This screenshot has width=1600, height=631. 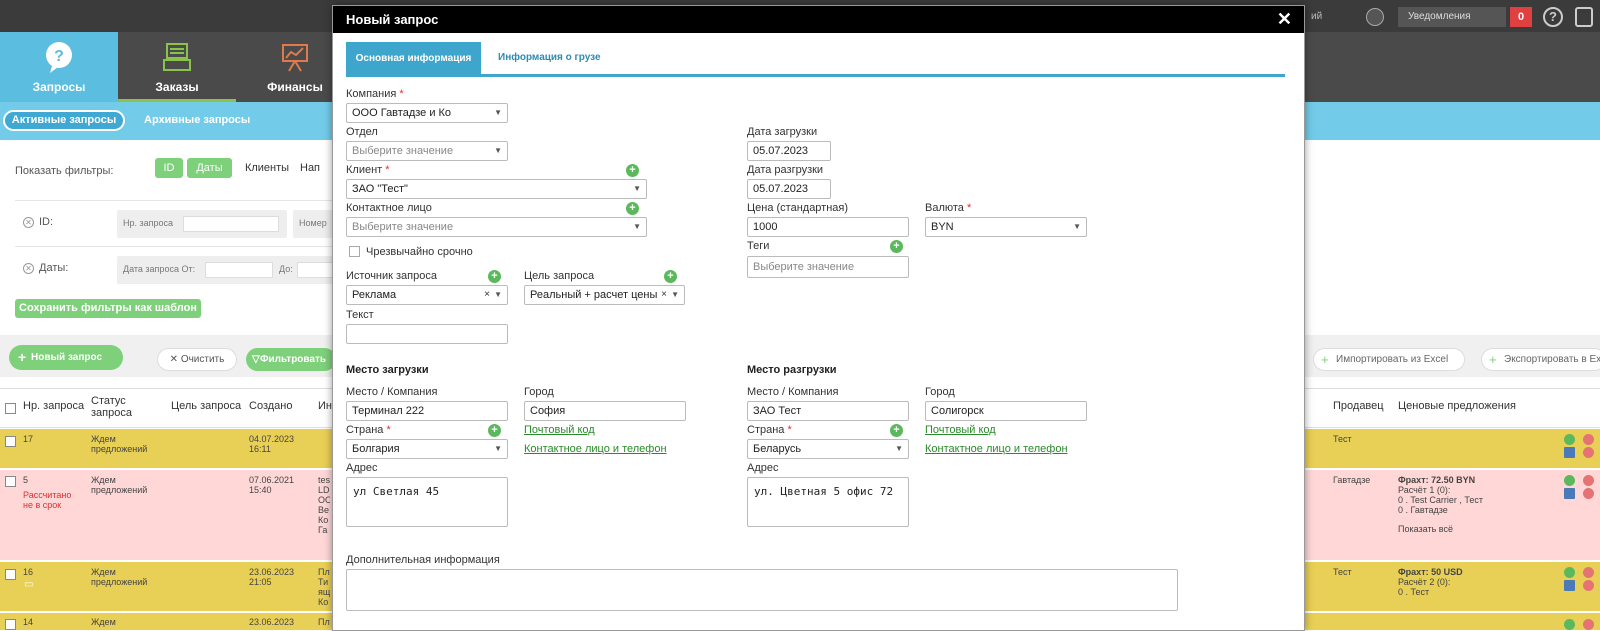 What do you see at coordinates (1389, 359) in the screenshot?
I see `import-excel-button: + Импортировать из Excel` at bounding box center [1389, 359].